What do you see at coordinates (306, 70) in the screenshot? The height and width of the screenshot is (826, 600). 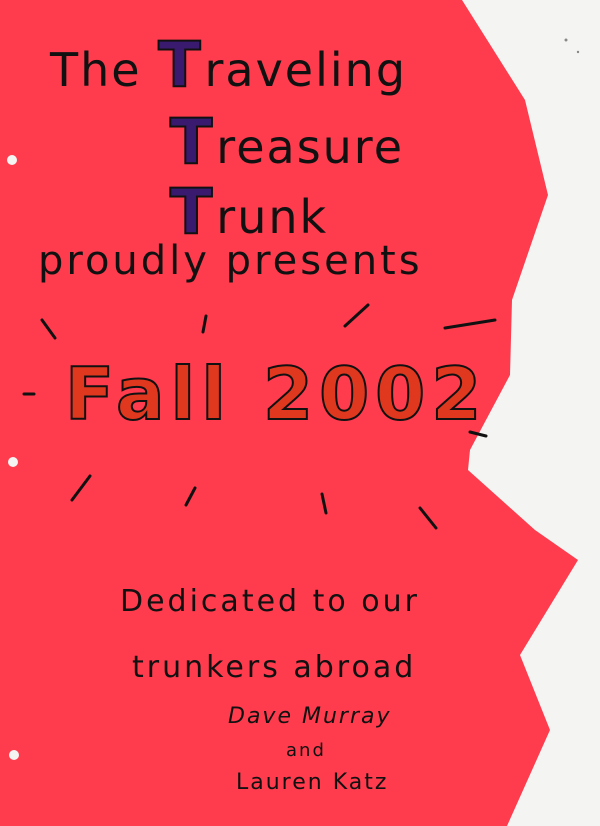 I see `title-word-rest: raveling` at bounding box center [306, 70].